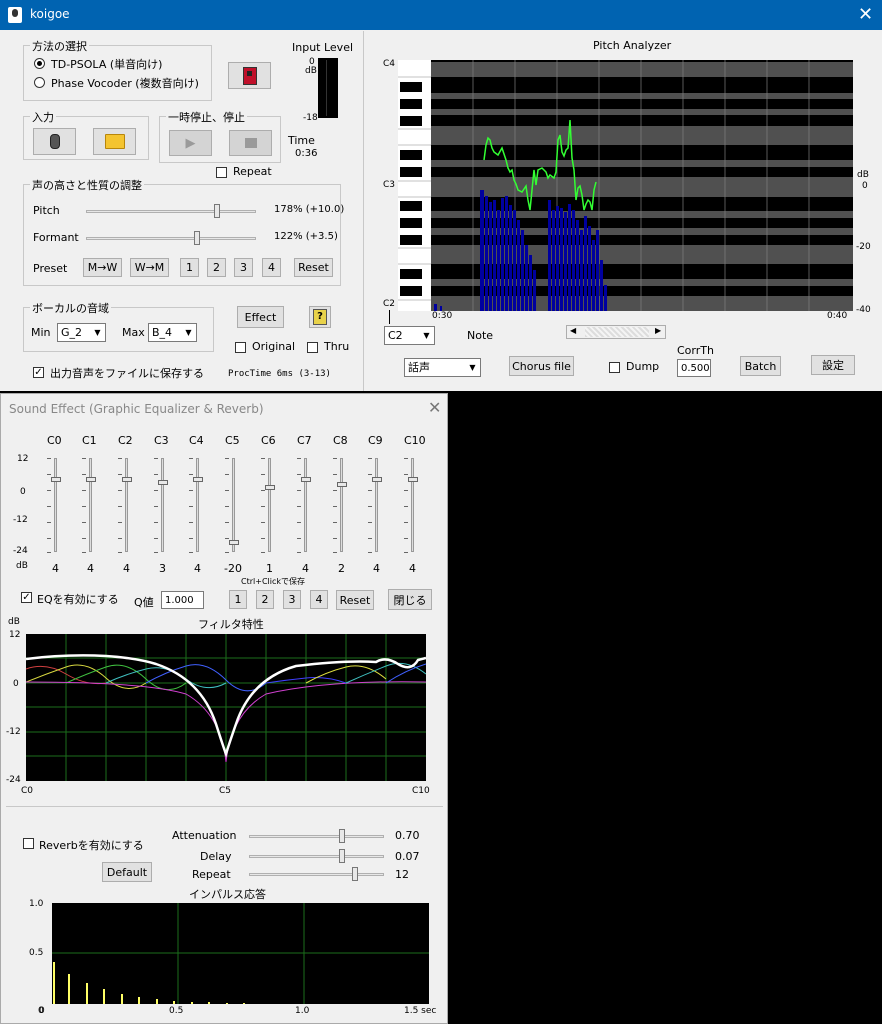 The width and height of the screenshot is (882, 1024). What do you see at coordinates (760, 366) in the screenshot?
I see `batch-button: Batch` at bounding box center [760, 366].